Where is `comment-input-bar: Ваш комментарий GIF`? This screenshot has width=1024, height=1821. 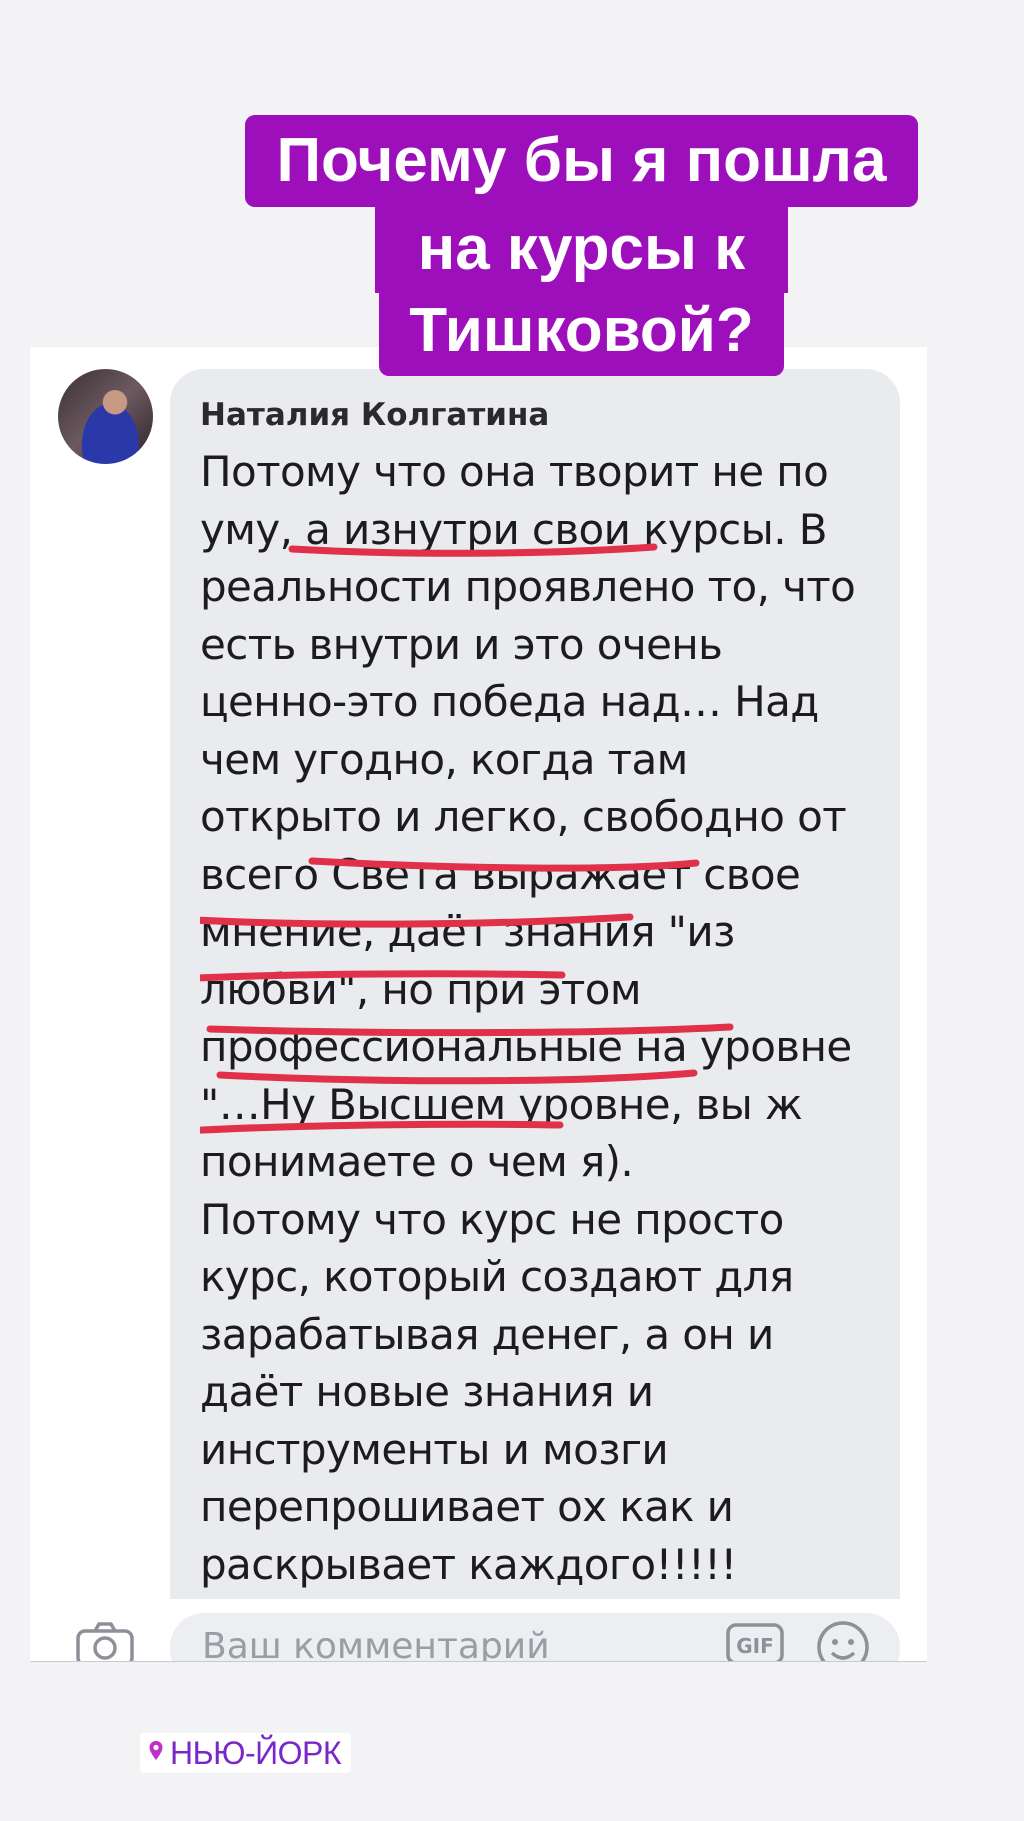 comment-input-bar: Ваш комментарий GIF is located at coordinates (478, 1630).